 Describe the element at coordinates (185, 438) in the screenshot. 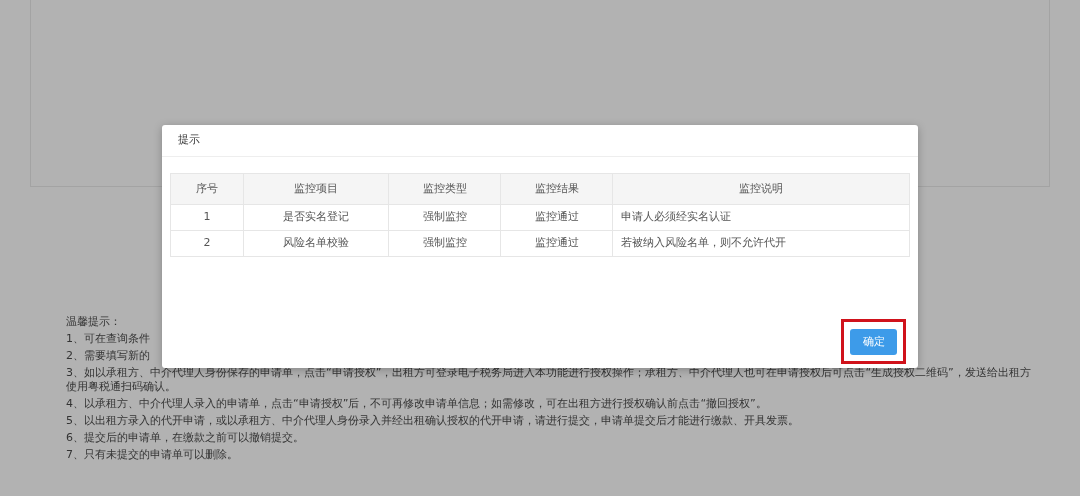

I see `note-text: 6、提交后的申请单，在缴款之前可以撤销提交。` at that location.